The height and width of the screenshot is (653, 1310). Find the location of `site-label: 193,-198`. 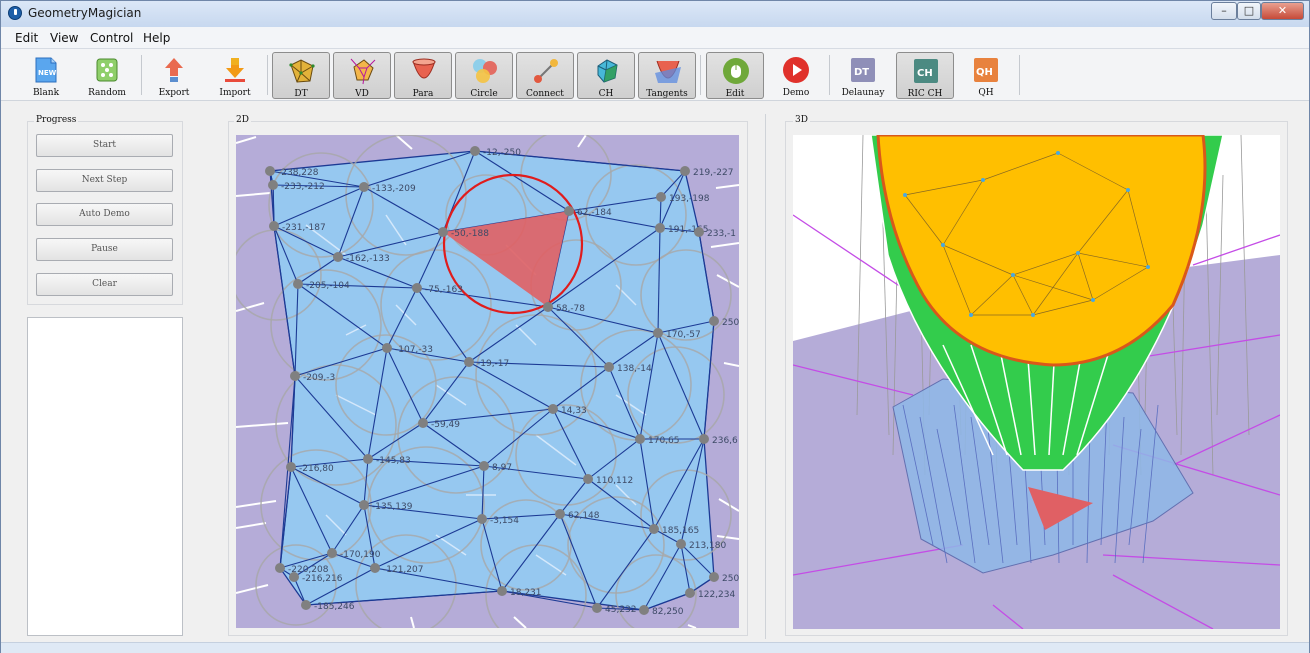

site-label: 193,-198 is located at coordinates (689, 199).